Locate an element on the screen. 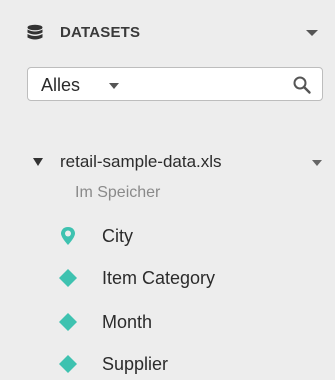 This screenshot has width=335, height=380. dataset-name: retail-sample-data.xls is located at coordinates (141, 162).